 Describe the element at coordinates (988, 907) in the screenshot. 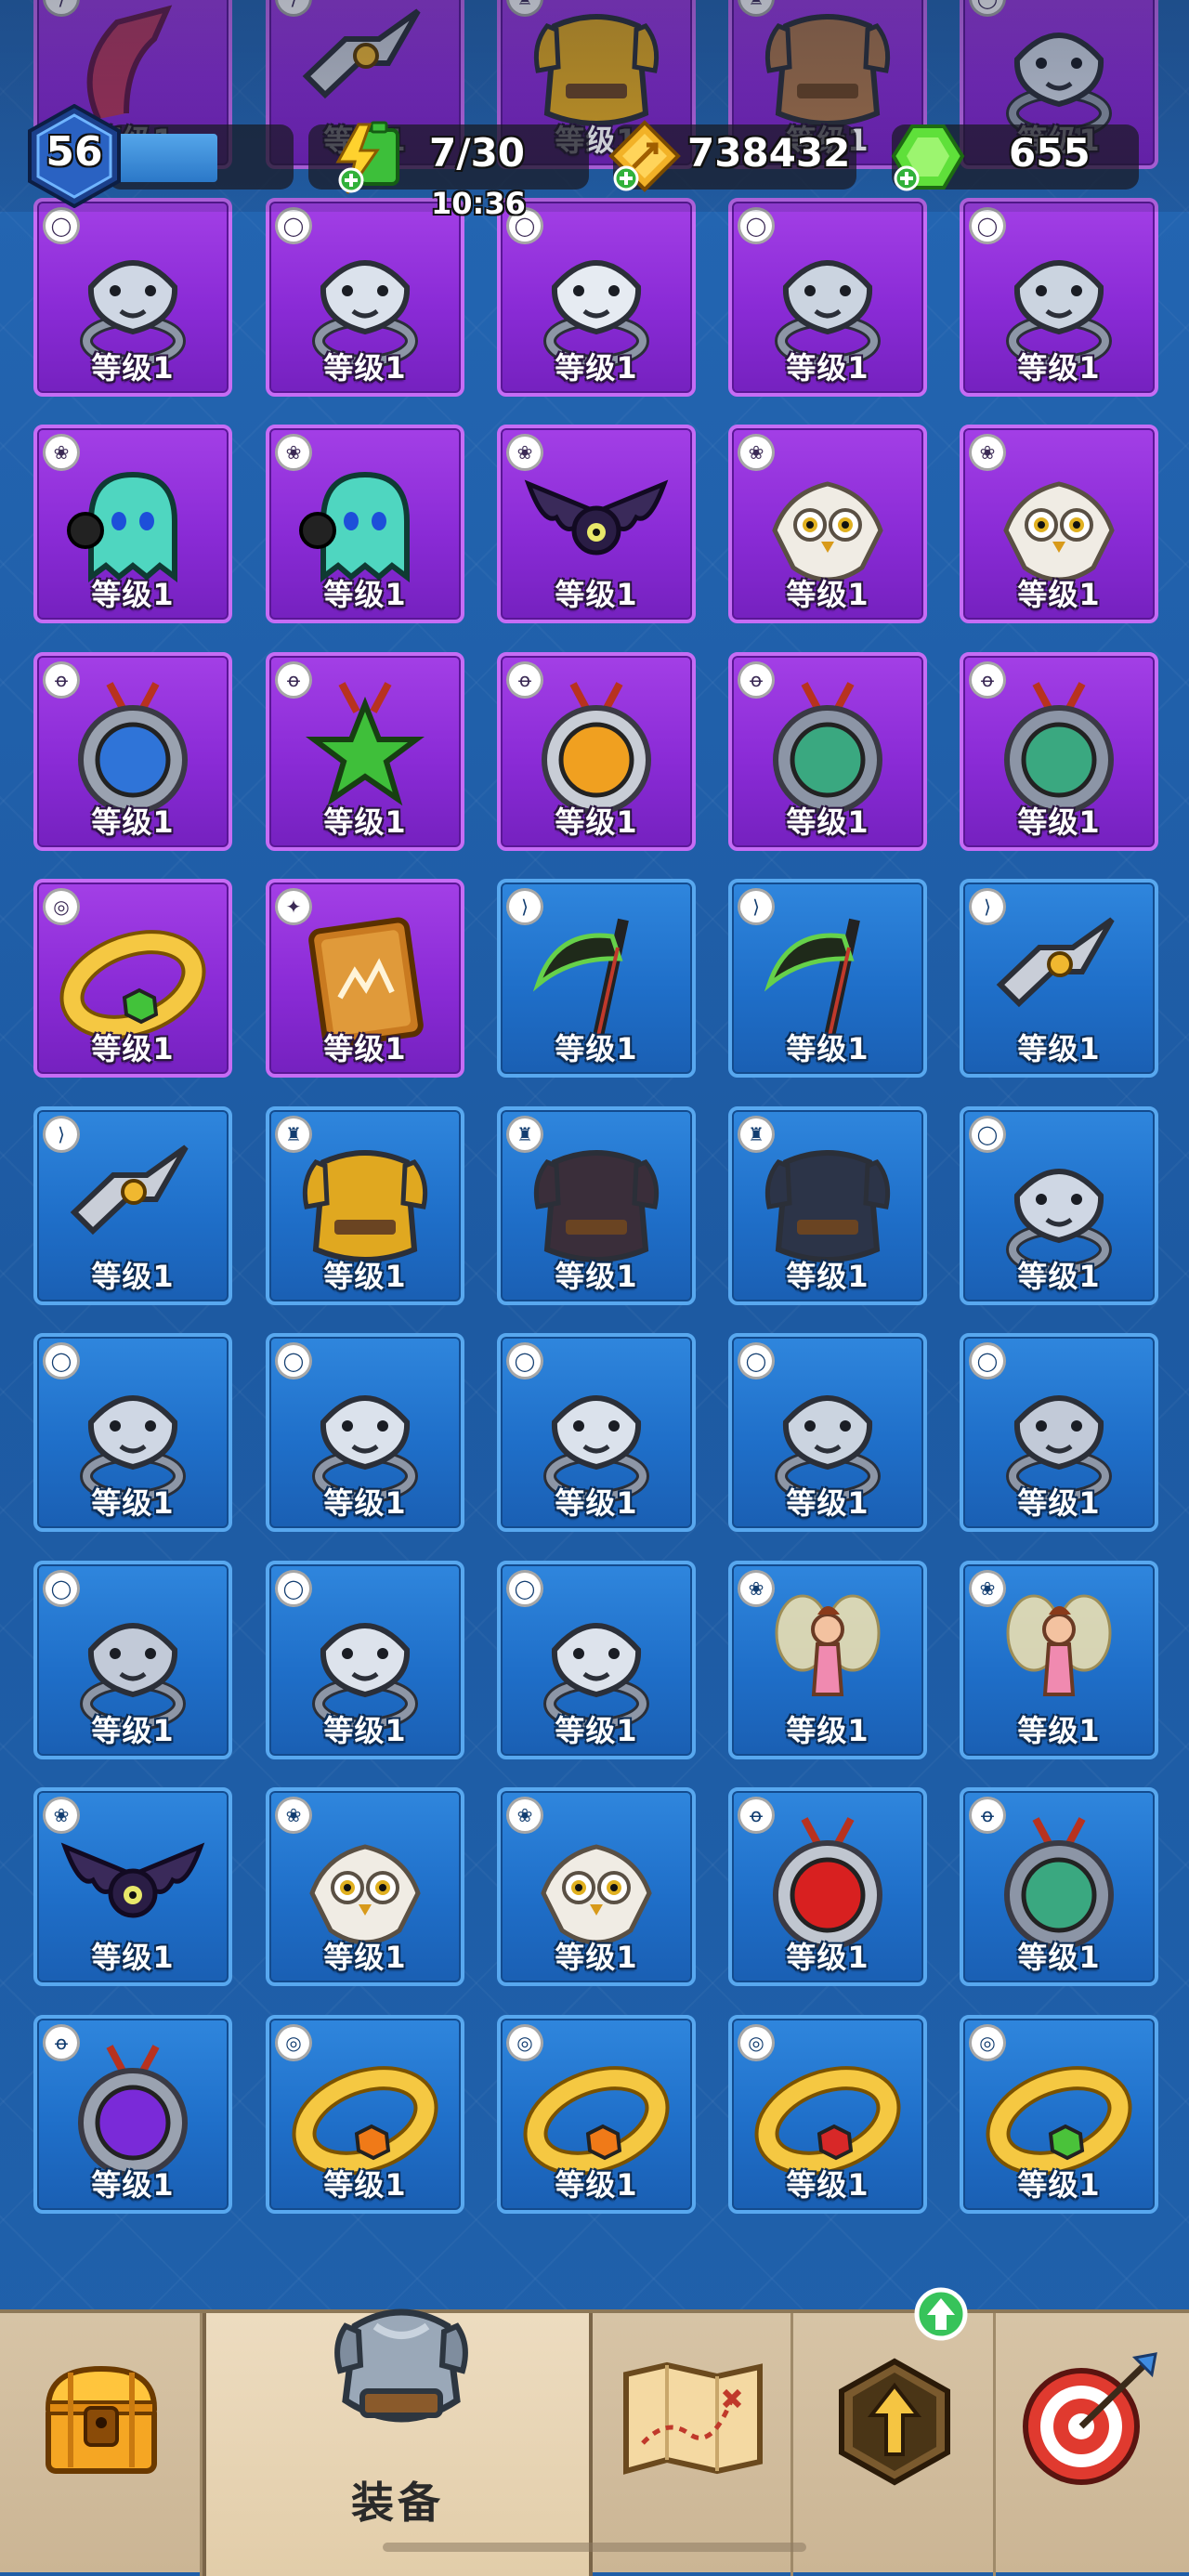

I see `bow-slot-icon: ⟩` at that location.